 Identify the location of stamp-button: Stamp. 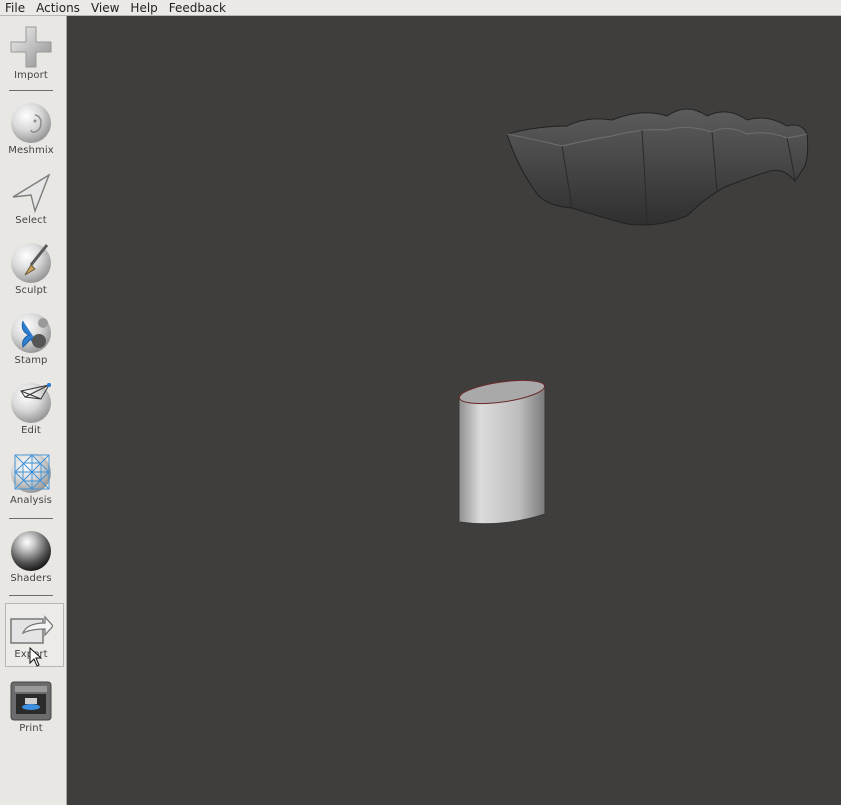
(31, 339).